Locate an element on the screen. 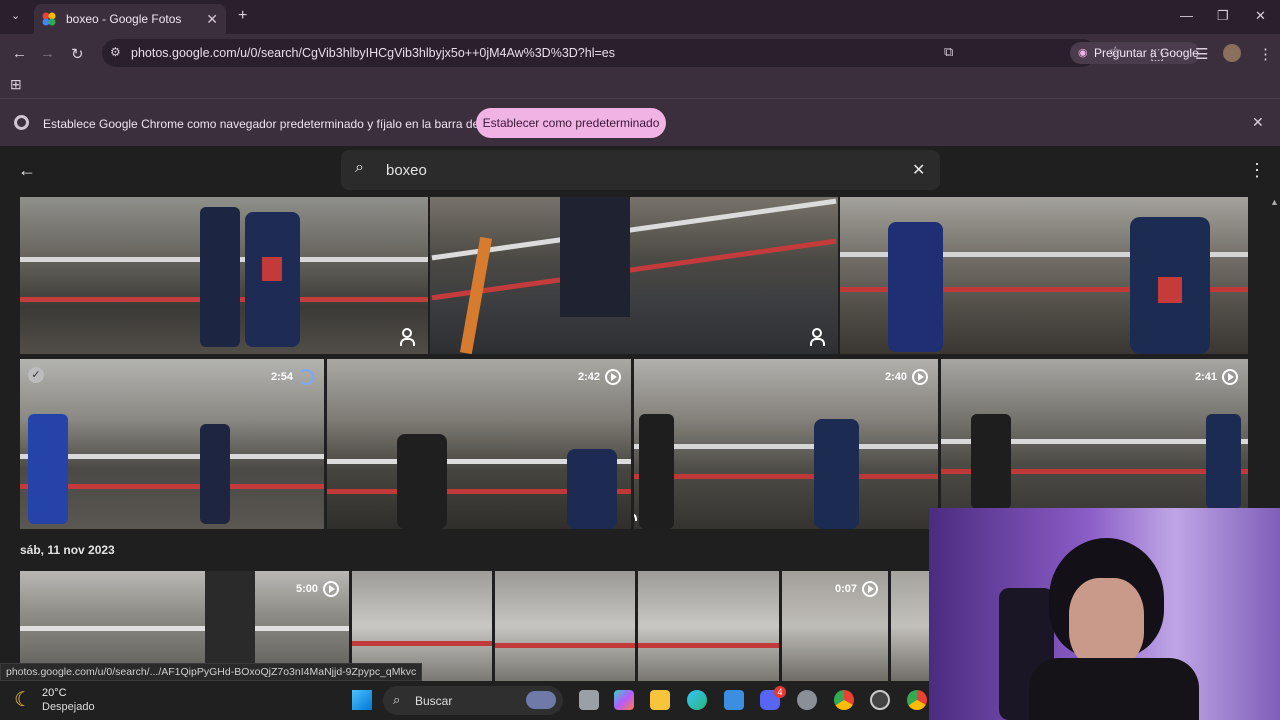 This screenshot has width=1280, height=720. video-duration: 2:40 is located at coordinates (906, 377).